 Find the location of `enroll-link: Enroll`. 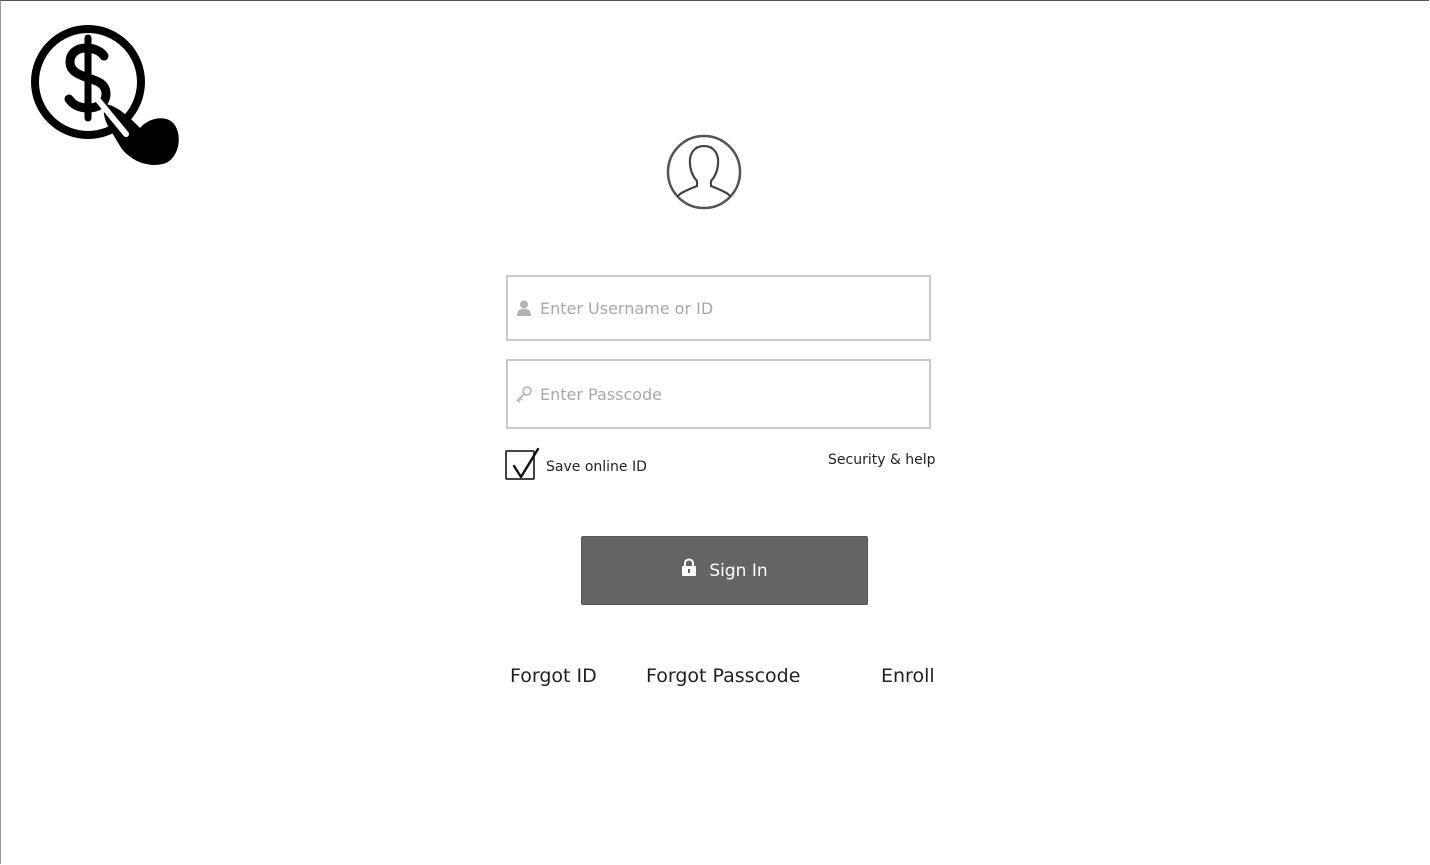

enroll-link: Enroll is located at coordinates (908, 676).